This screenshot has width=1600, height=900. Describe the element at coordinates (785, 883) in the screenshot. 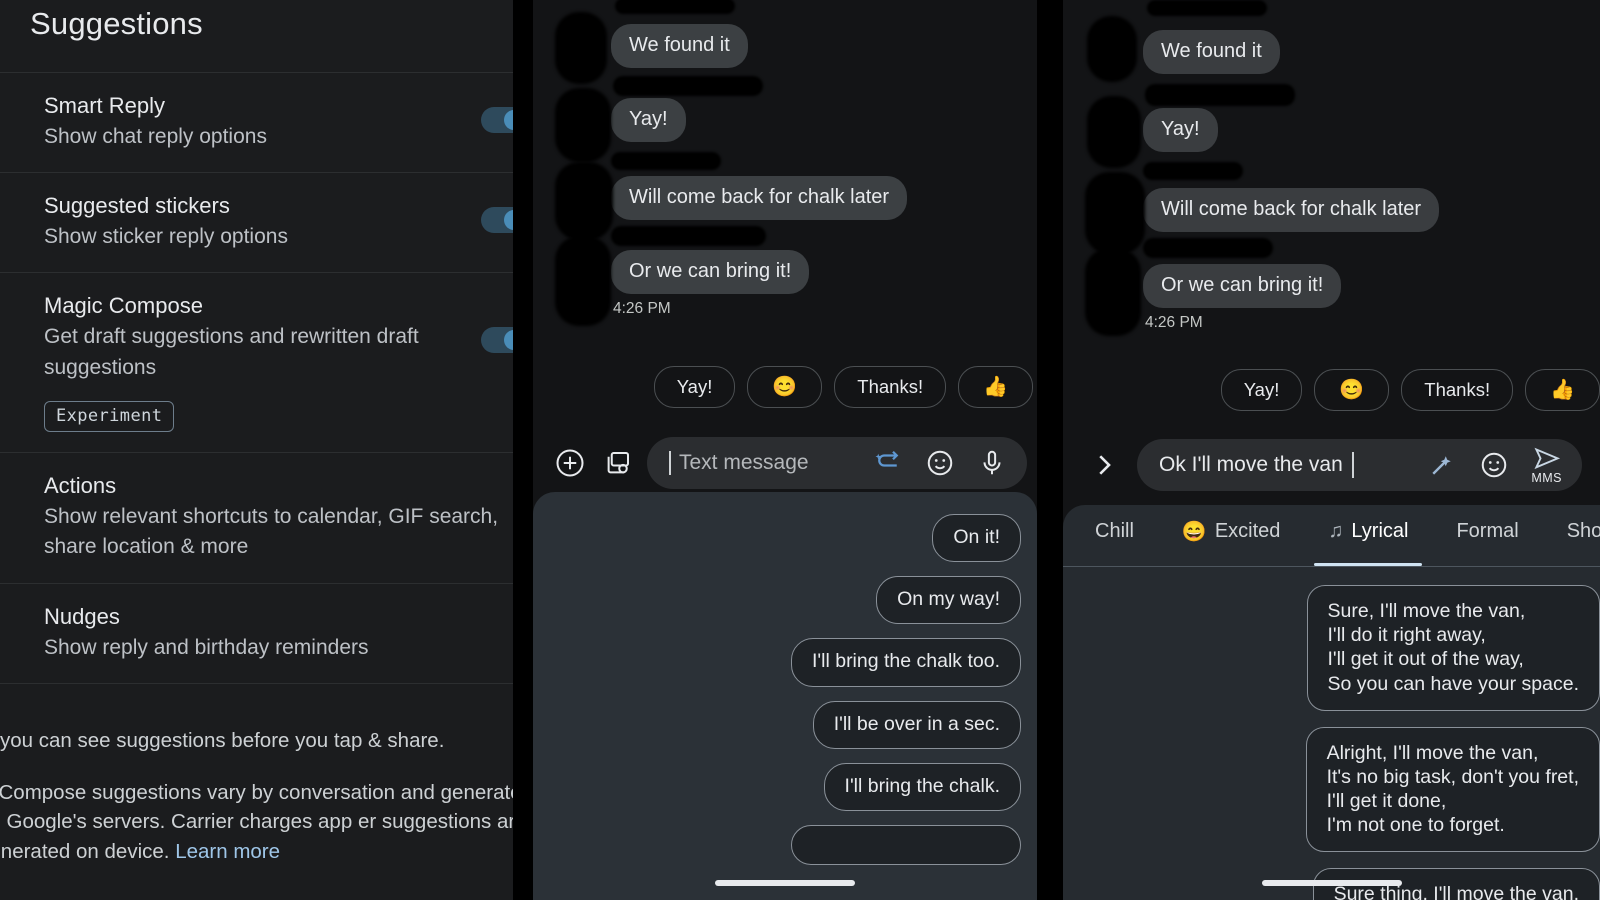

I see `gesture-nav-bar` at that location.